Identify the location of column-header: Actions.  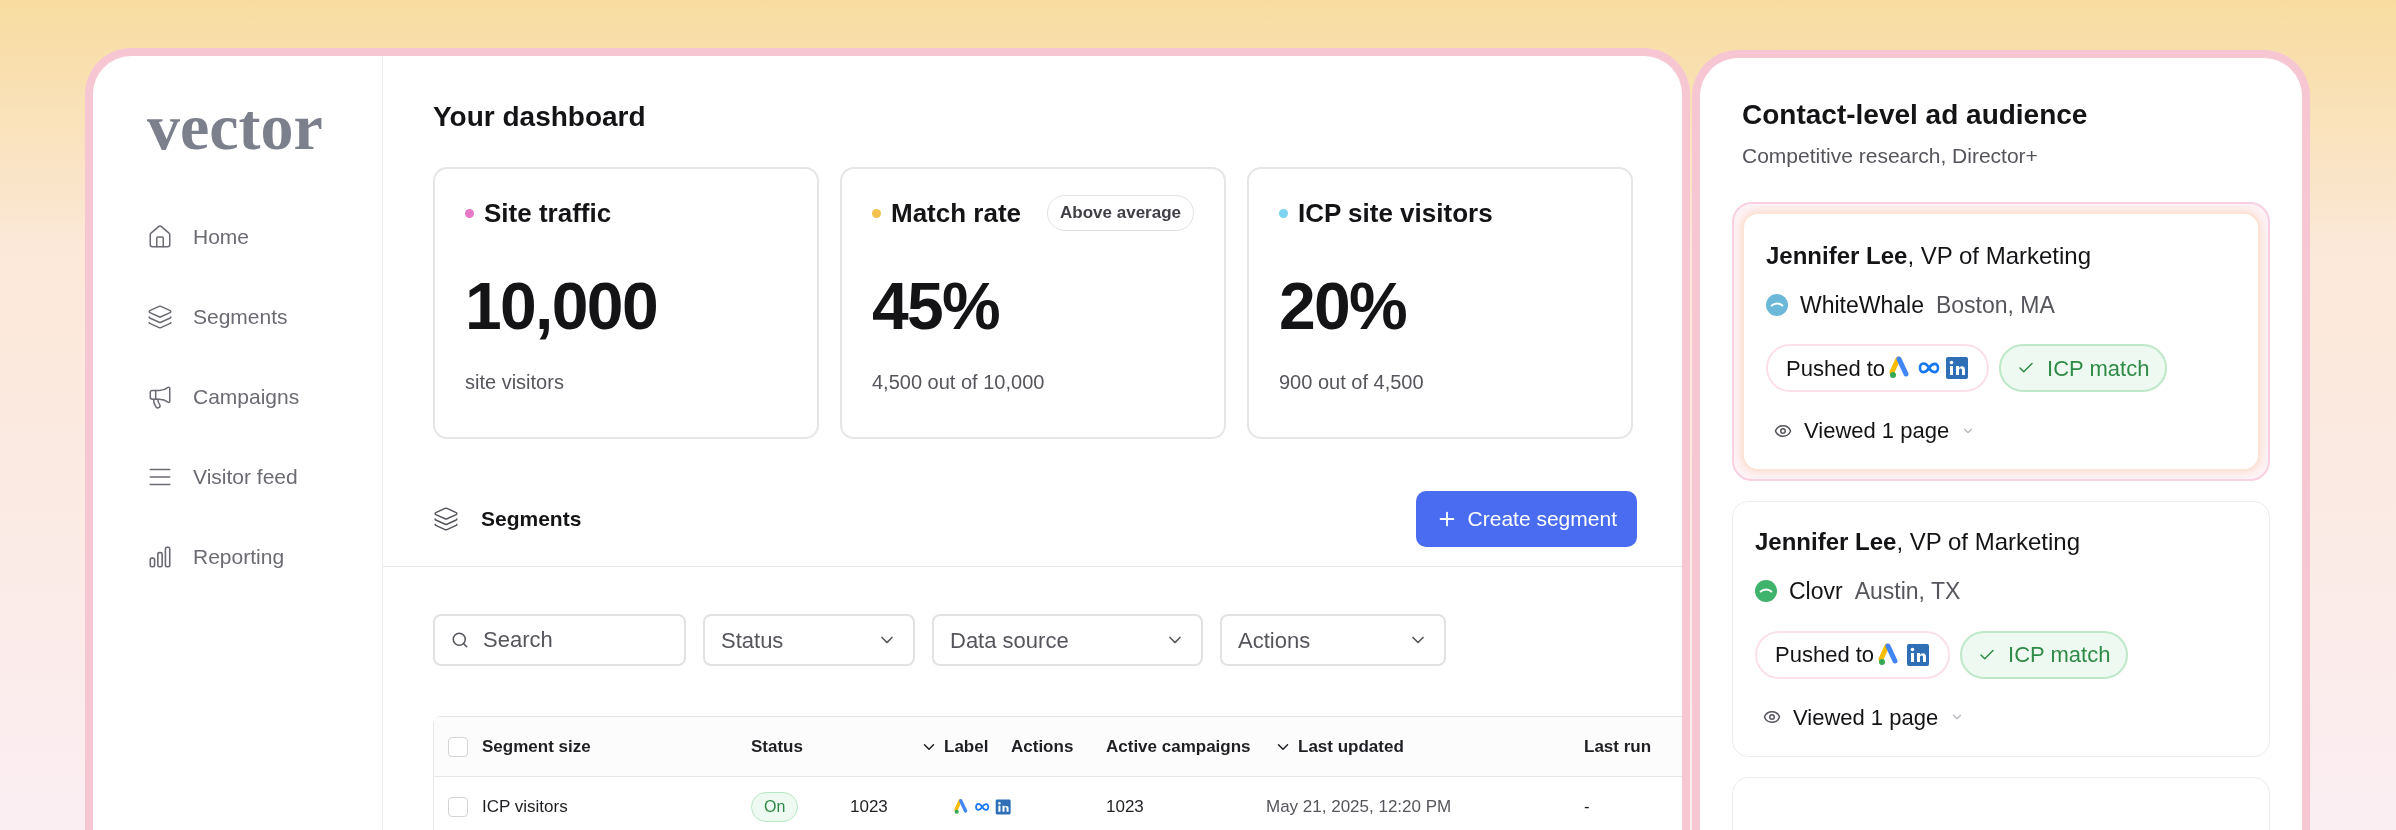
(1058, 746).